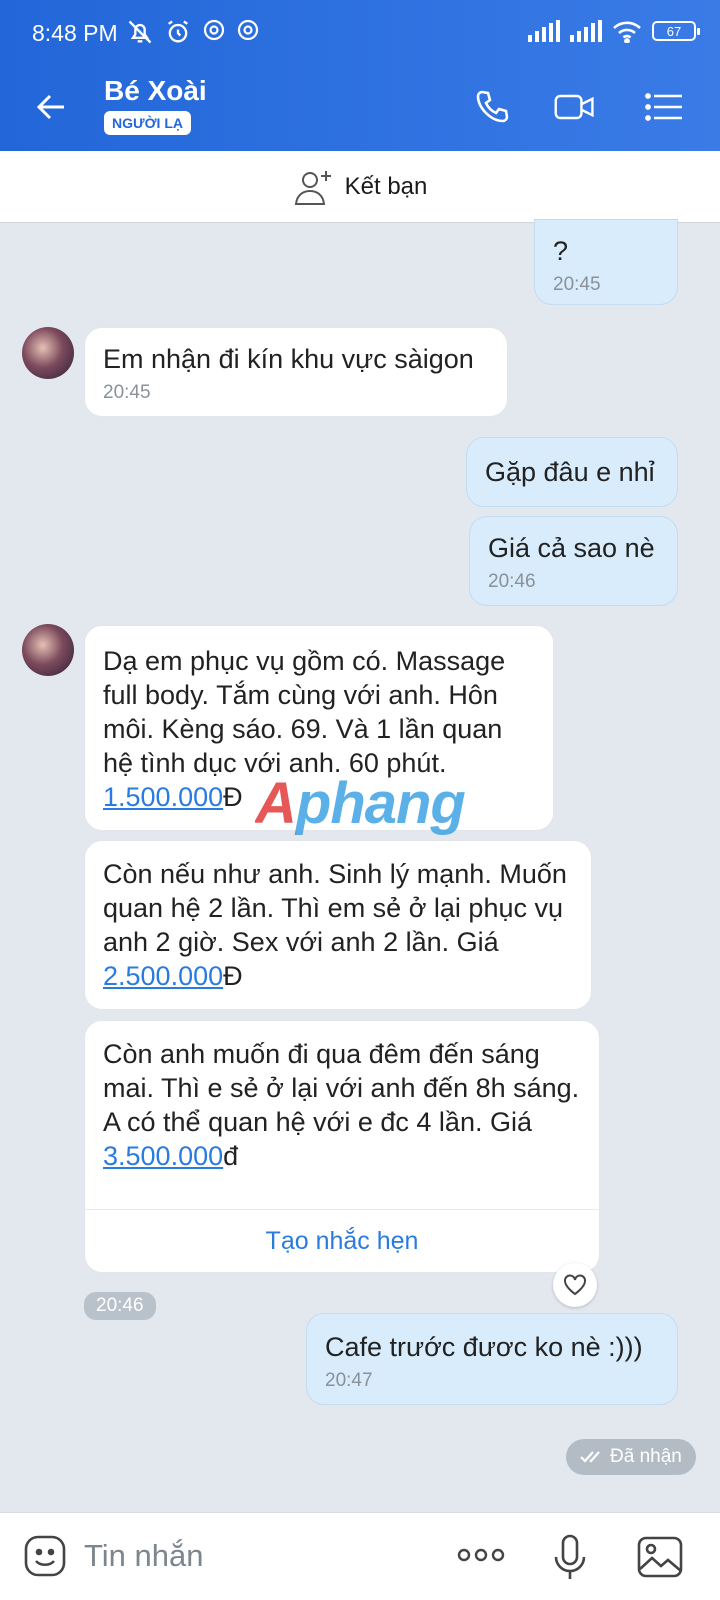 The width and height of the screenshot is (720, 1600). What do you see at coordinates (178, 31) in the screenshot?
I see `alarm-icon` at bounding box center [178, 31].